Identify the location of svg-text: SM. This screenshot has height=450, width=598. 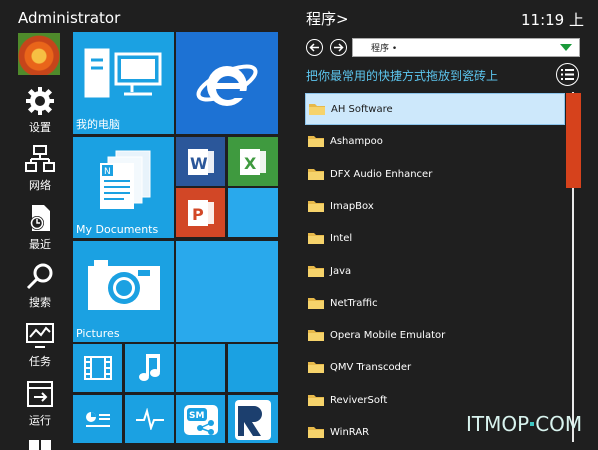
(196, 416).